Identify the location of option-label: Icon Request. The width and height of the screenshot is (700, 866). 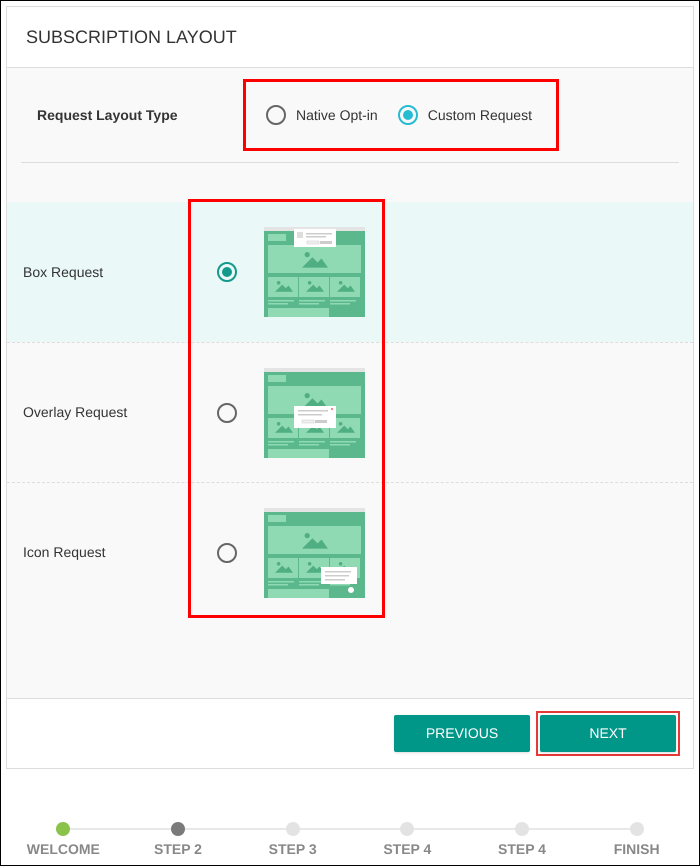
(64, 552).